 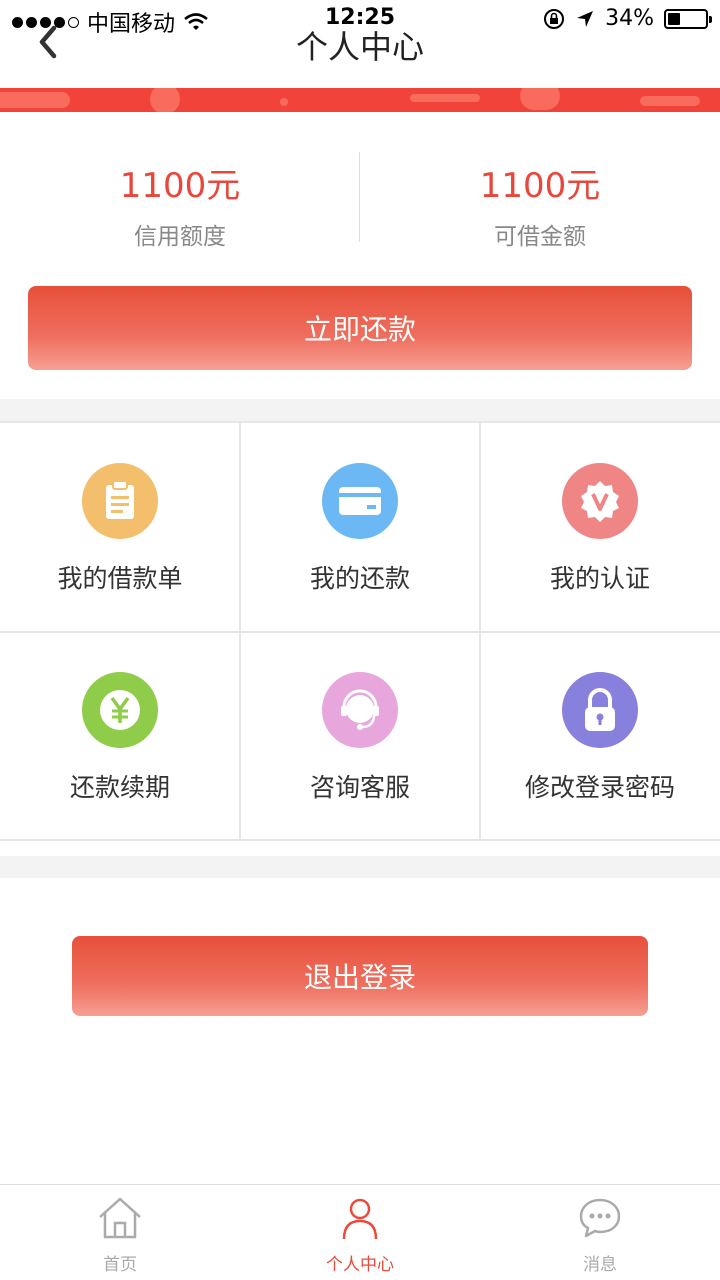 What do you see at coordinates (359, 578) in the screenshot?
I see `menu-item-label: 我的还款` at bounding box center [359, 578].